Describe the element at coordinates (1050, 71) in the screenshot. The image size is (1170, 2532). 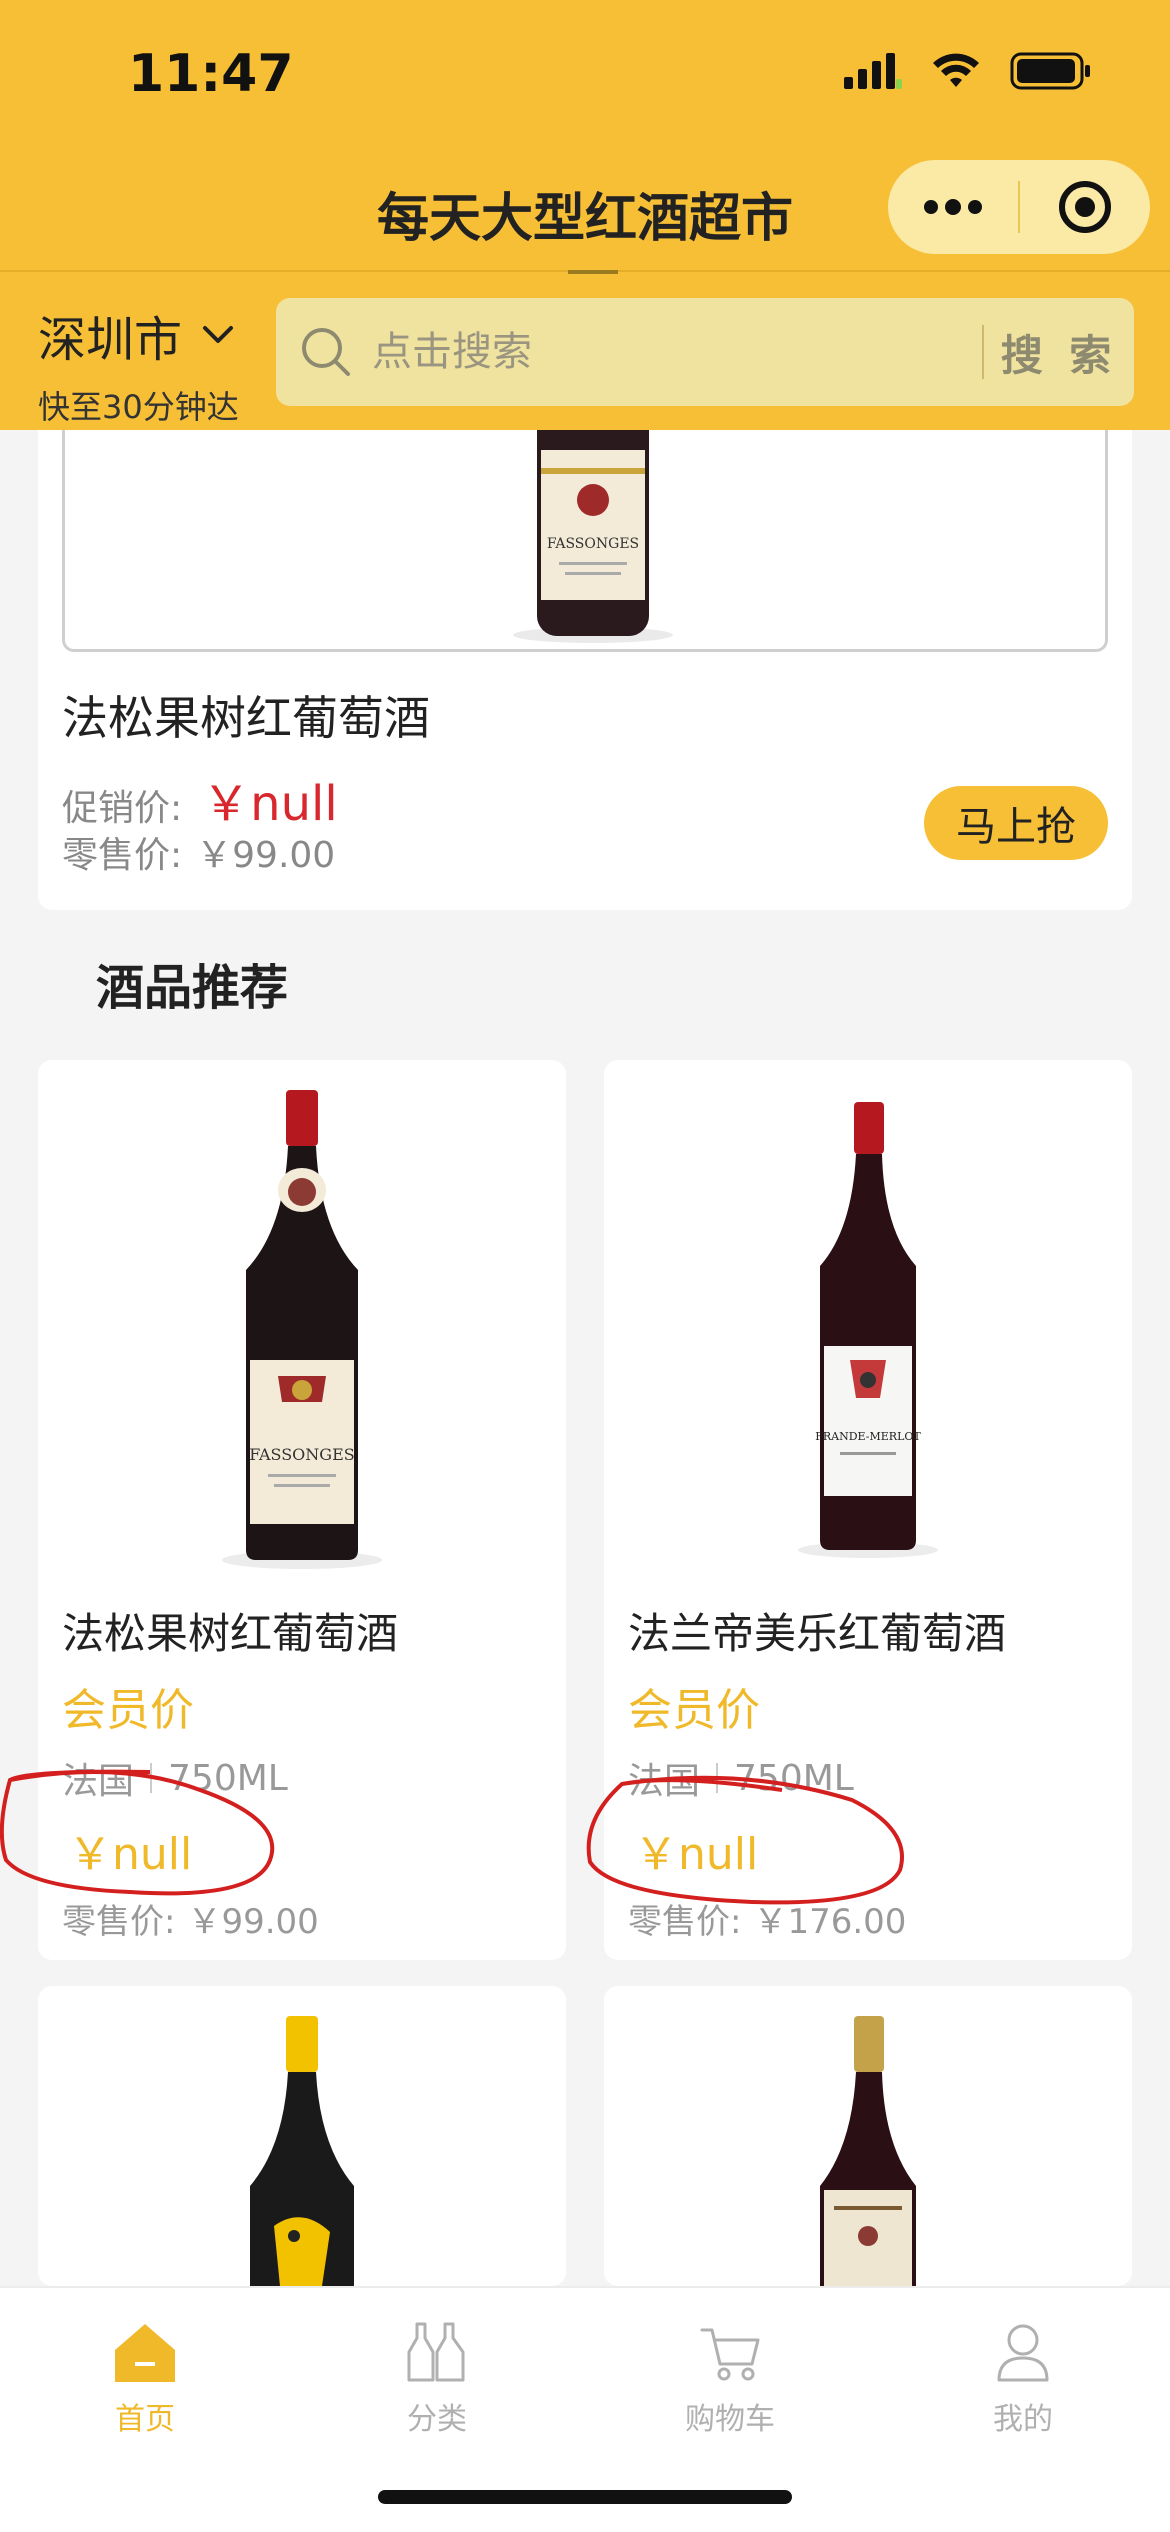
I see `battery-icon` at that location.